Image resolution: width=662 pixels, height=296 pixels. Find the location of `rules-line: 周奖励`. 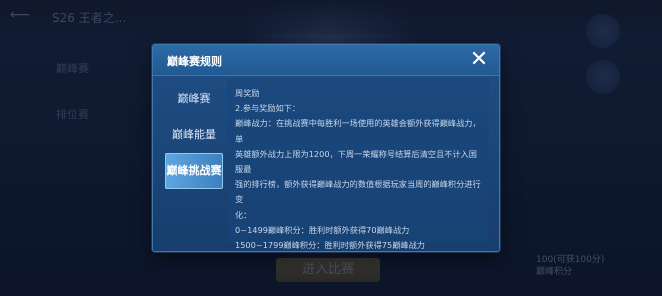

rules-line: 周奖励 is located at coordinates (247, 93).